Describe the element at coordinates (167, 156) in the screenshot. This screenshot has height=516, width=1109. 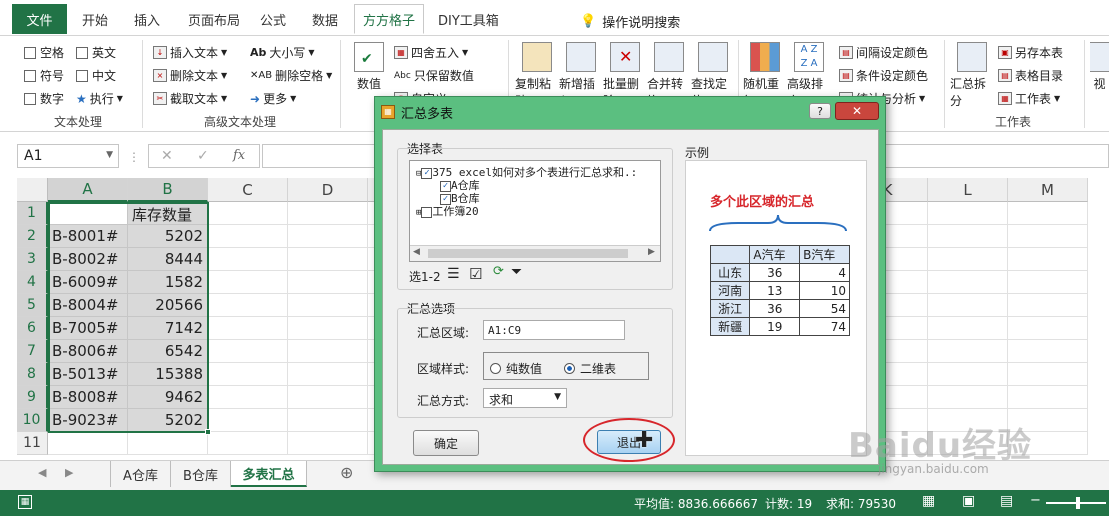
I see `cancel-icon: ✕` at that location.